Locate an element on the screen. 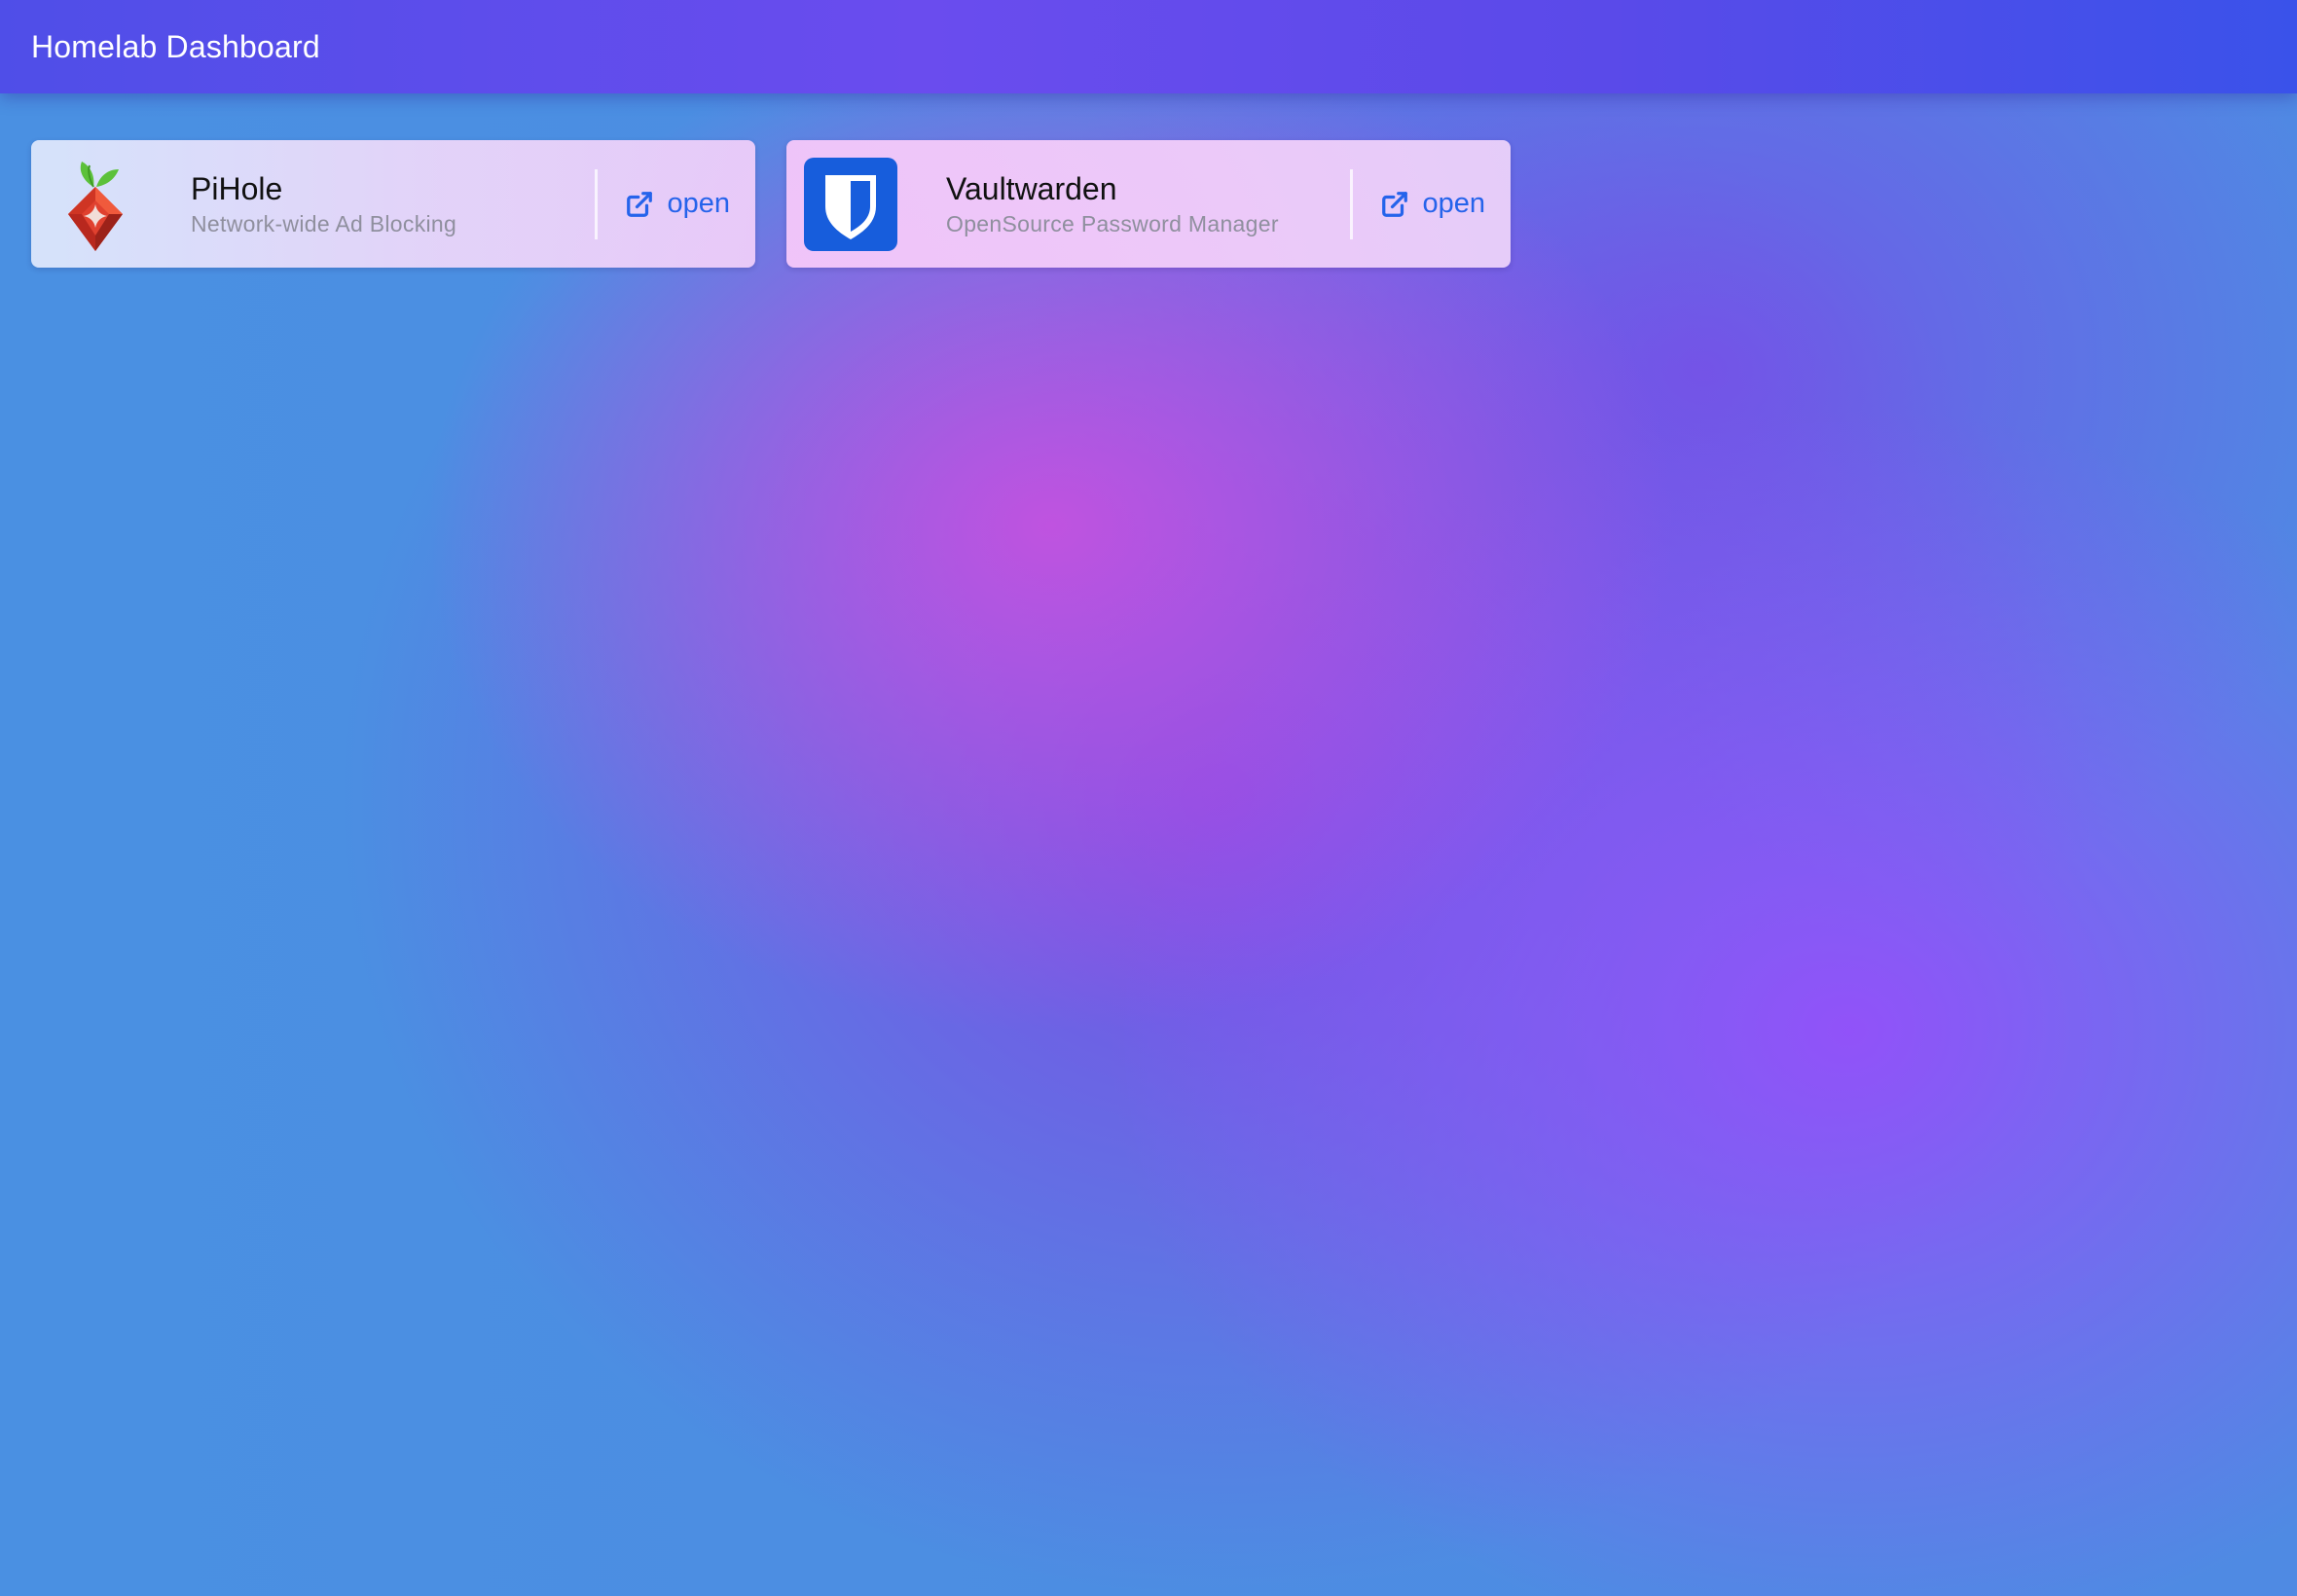 This screenshot has height=1596, width=2297. service-card-pihole: PiHole Network-wide Ad Blocking open is located at coordinates (393, 204).